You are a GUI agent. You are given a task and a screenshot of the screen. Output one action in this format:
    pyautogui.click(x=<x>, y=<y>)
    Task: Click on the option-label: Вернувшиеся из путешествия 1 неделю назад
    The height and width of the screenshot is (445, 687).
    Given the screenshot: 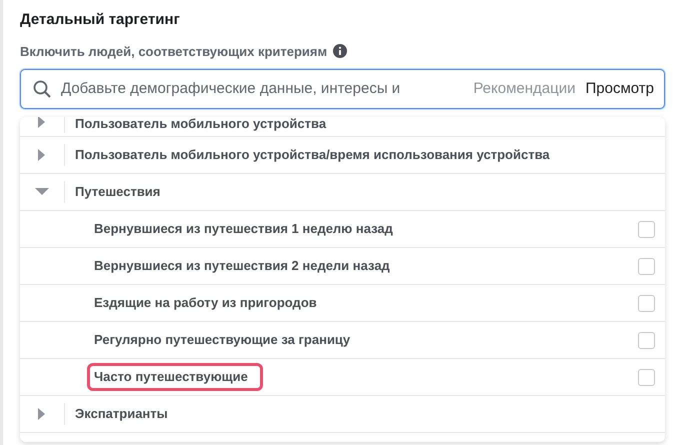 What is the action you would take?
    pyautogui.click(x=366, y=229)
    